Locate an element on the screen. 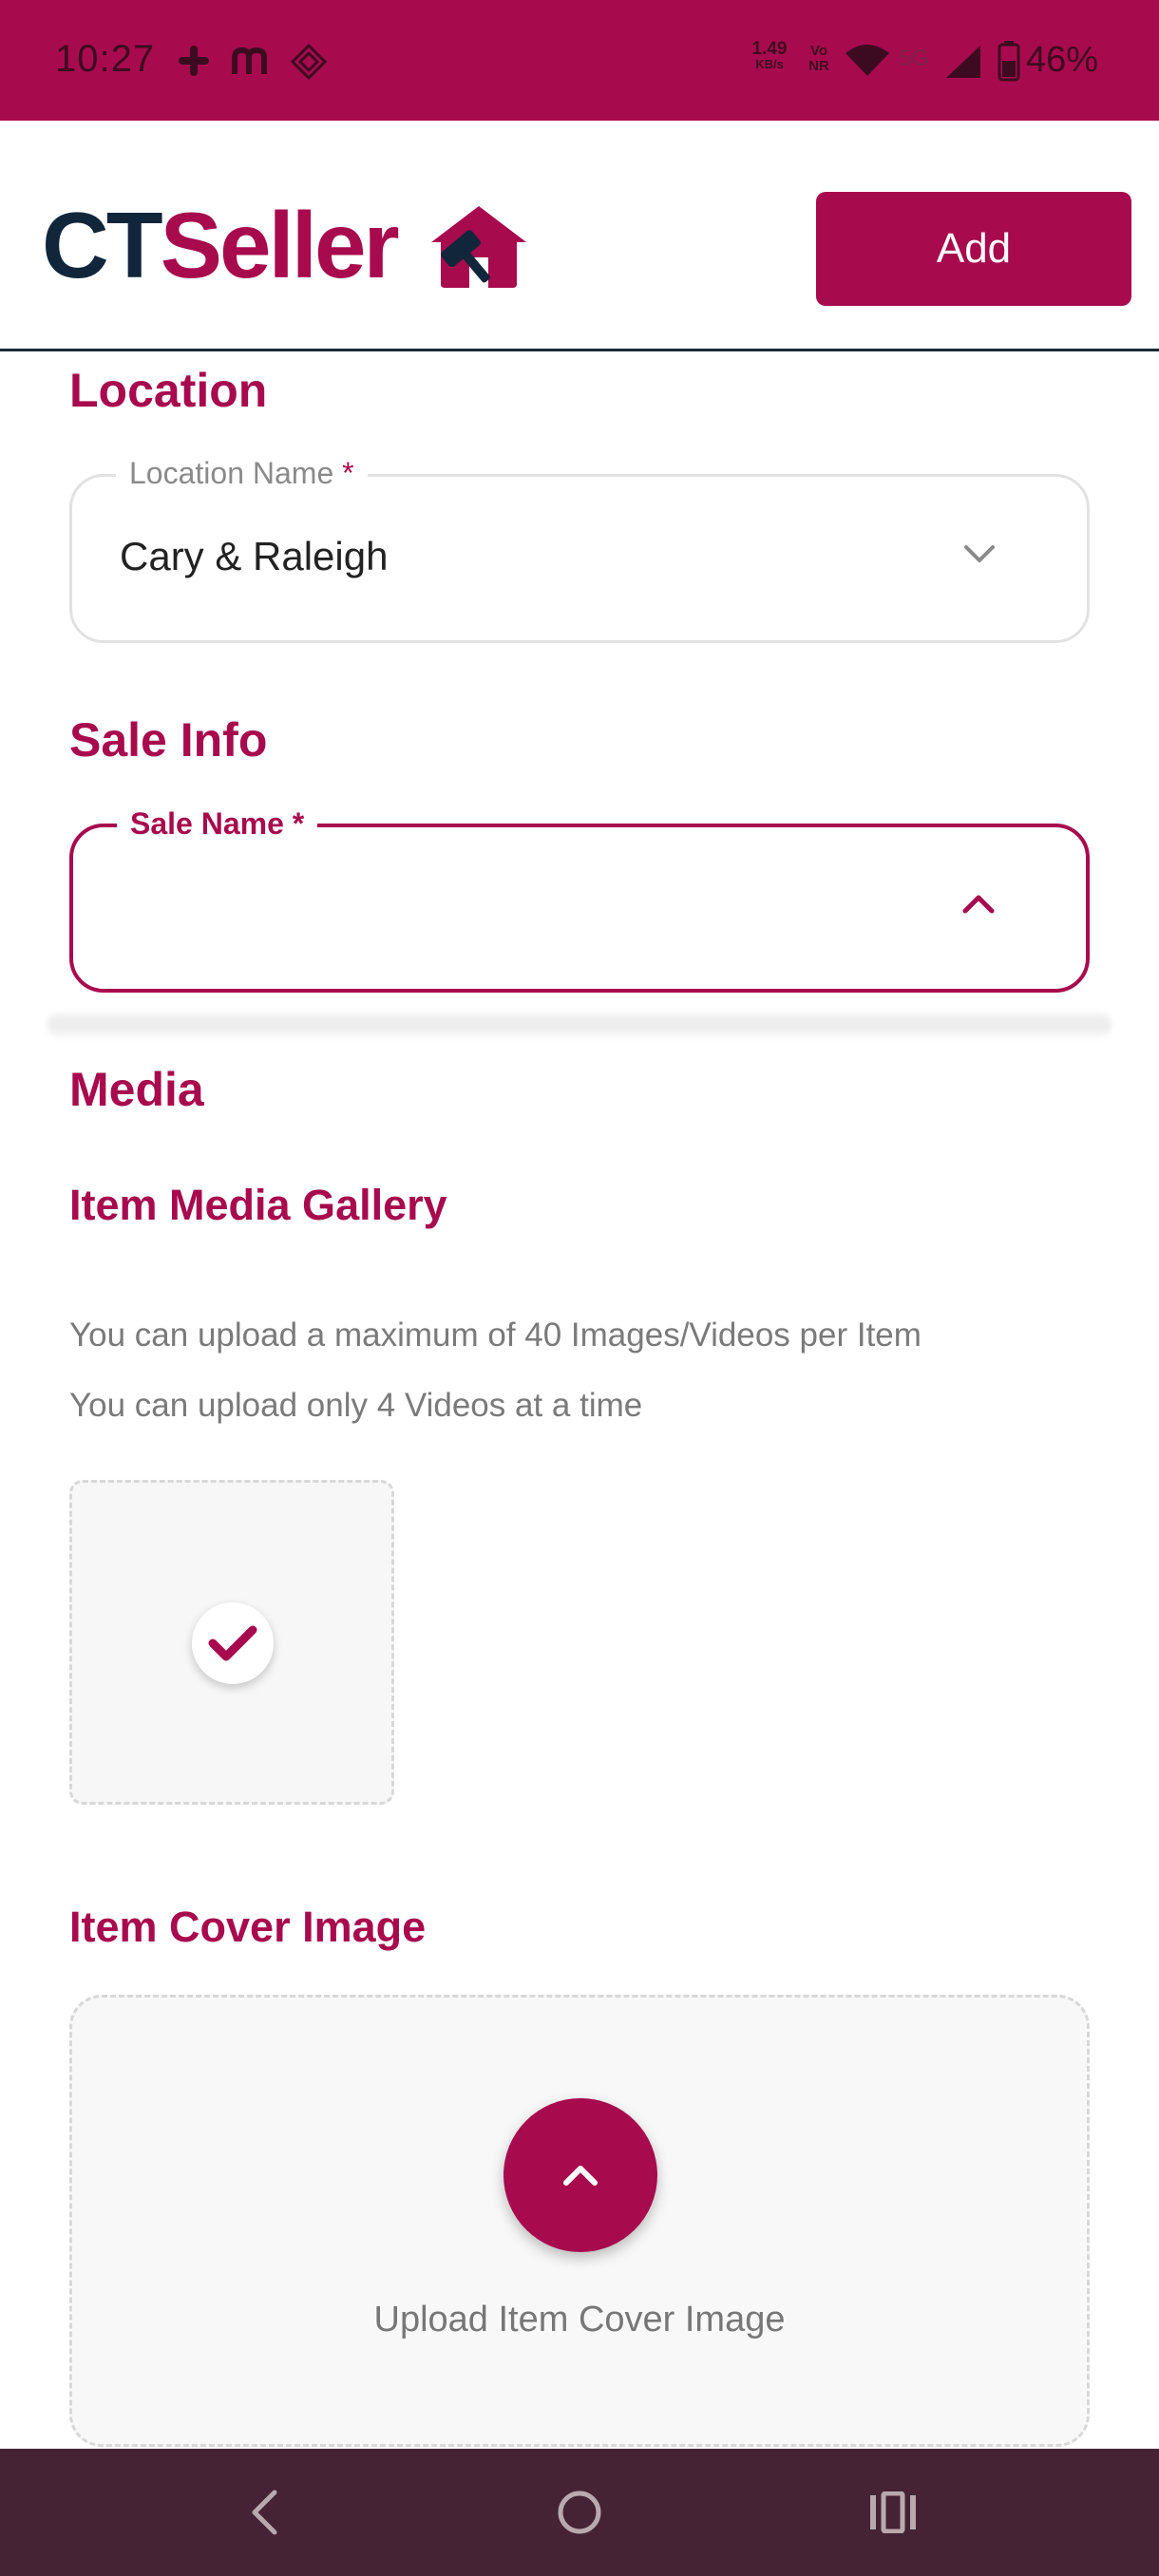  location-name-label-text: Location Name is located at coordinates (231, 473).